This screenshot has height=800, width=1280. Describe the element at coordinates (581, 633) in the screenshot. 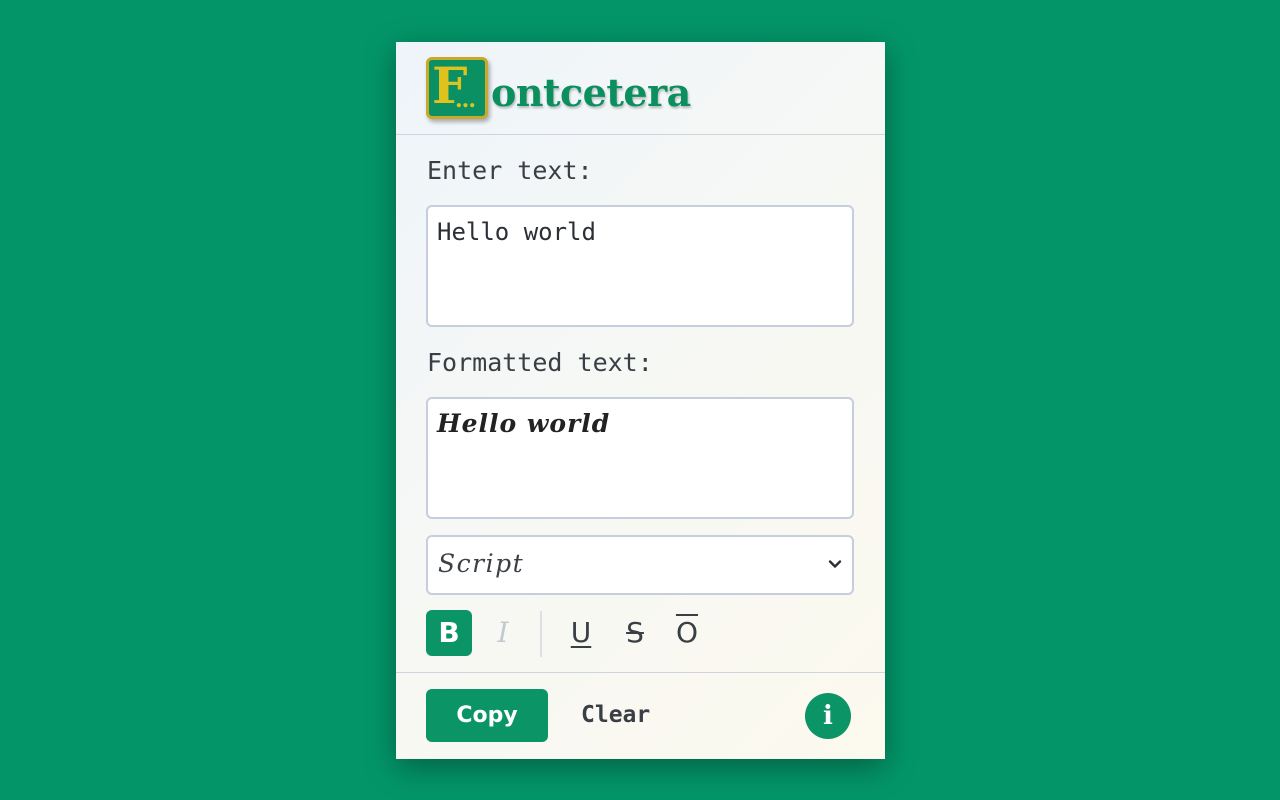

I see `underline-button: U` at that location.